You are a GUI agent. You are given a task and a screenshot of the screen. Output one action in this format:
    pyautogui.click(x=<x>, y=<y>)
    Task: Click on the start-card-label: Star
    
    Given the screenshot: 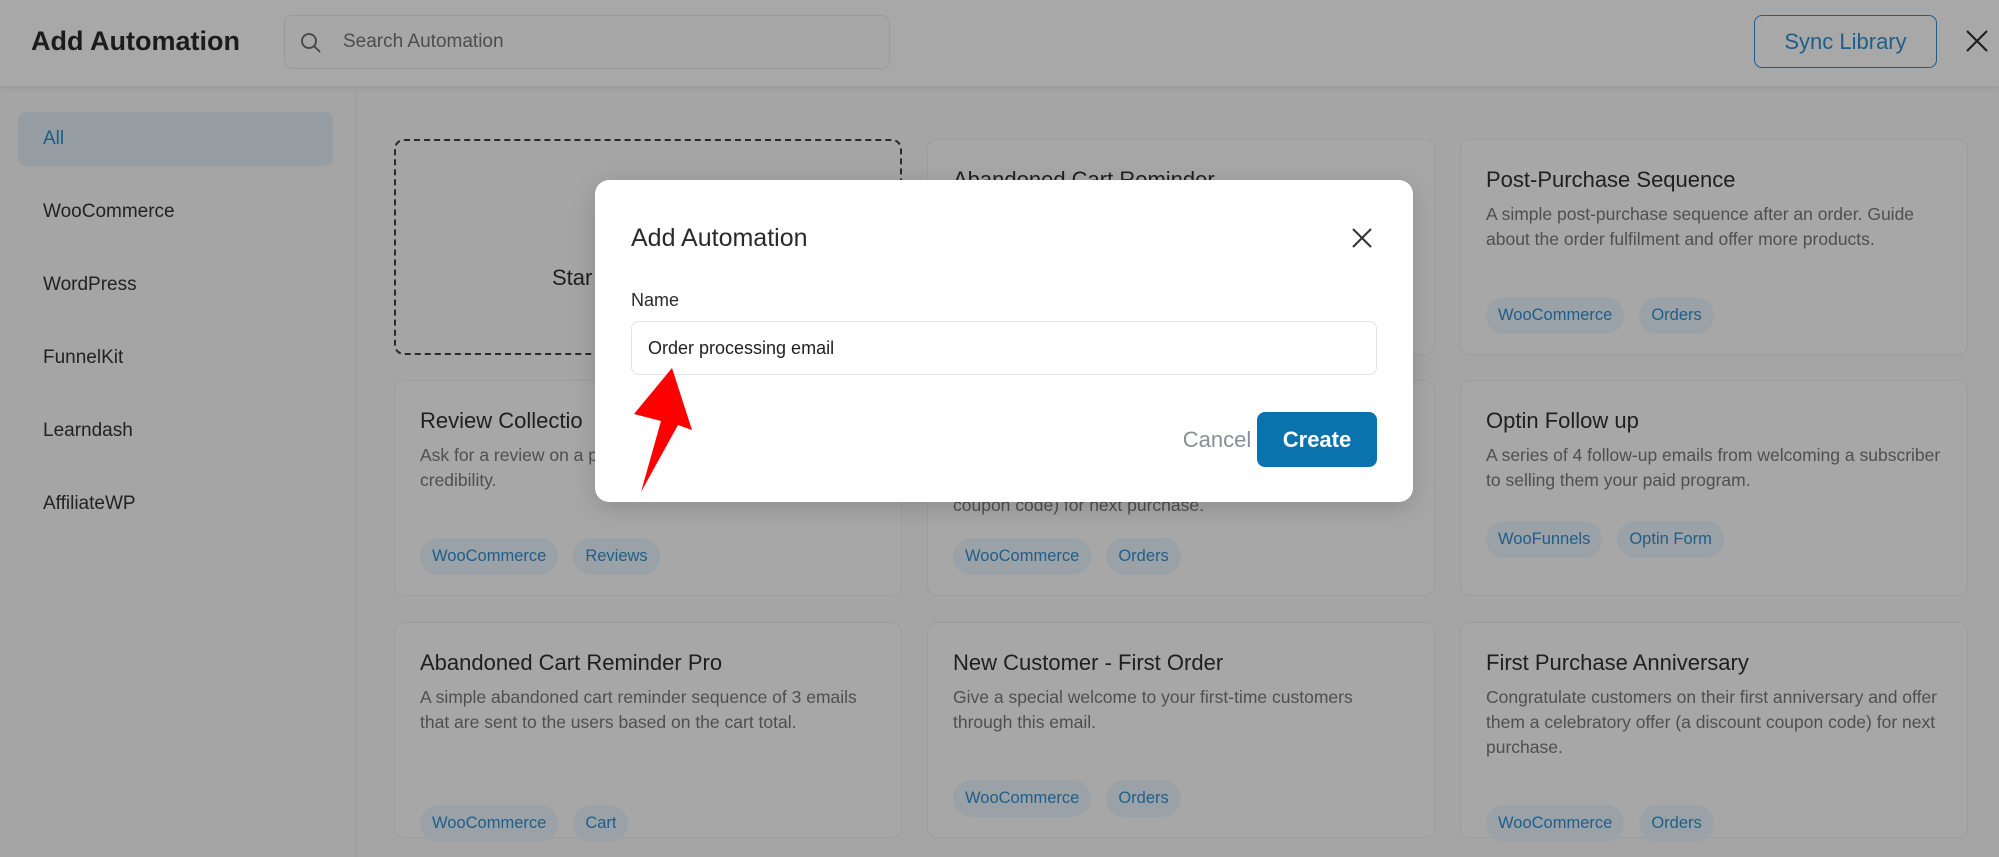 What is the action you would take?
    pyautogui.click(x=572, y=277)
    